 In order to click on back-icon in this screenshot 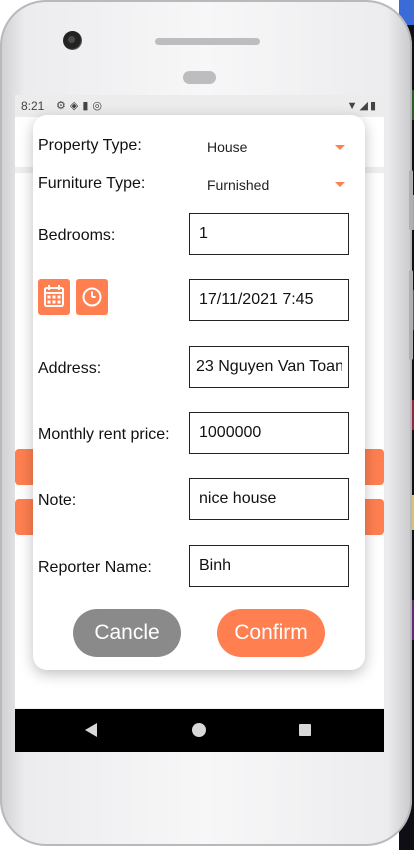, I will do `click(91, 730)`.